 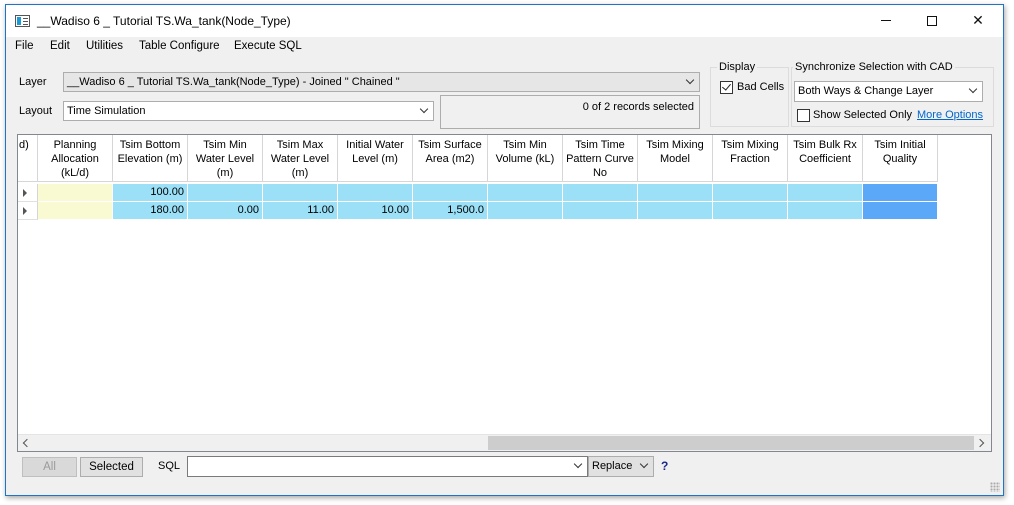 I want to click on records-status-box: 0 of 2 records selected, so click(x=570, y=112).